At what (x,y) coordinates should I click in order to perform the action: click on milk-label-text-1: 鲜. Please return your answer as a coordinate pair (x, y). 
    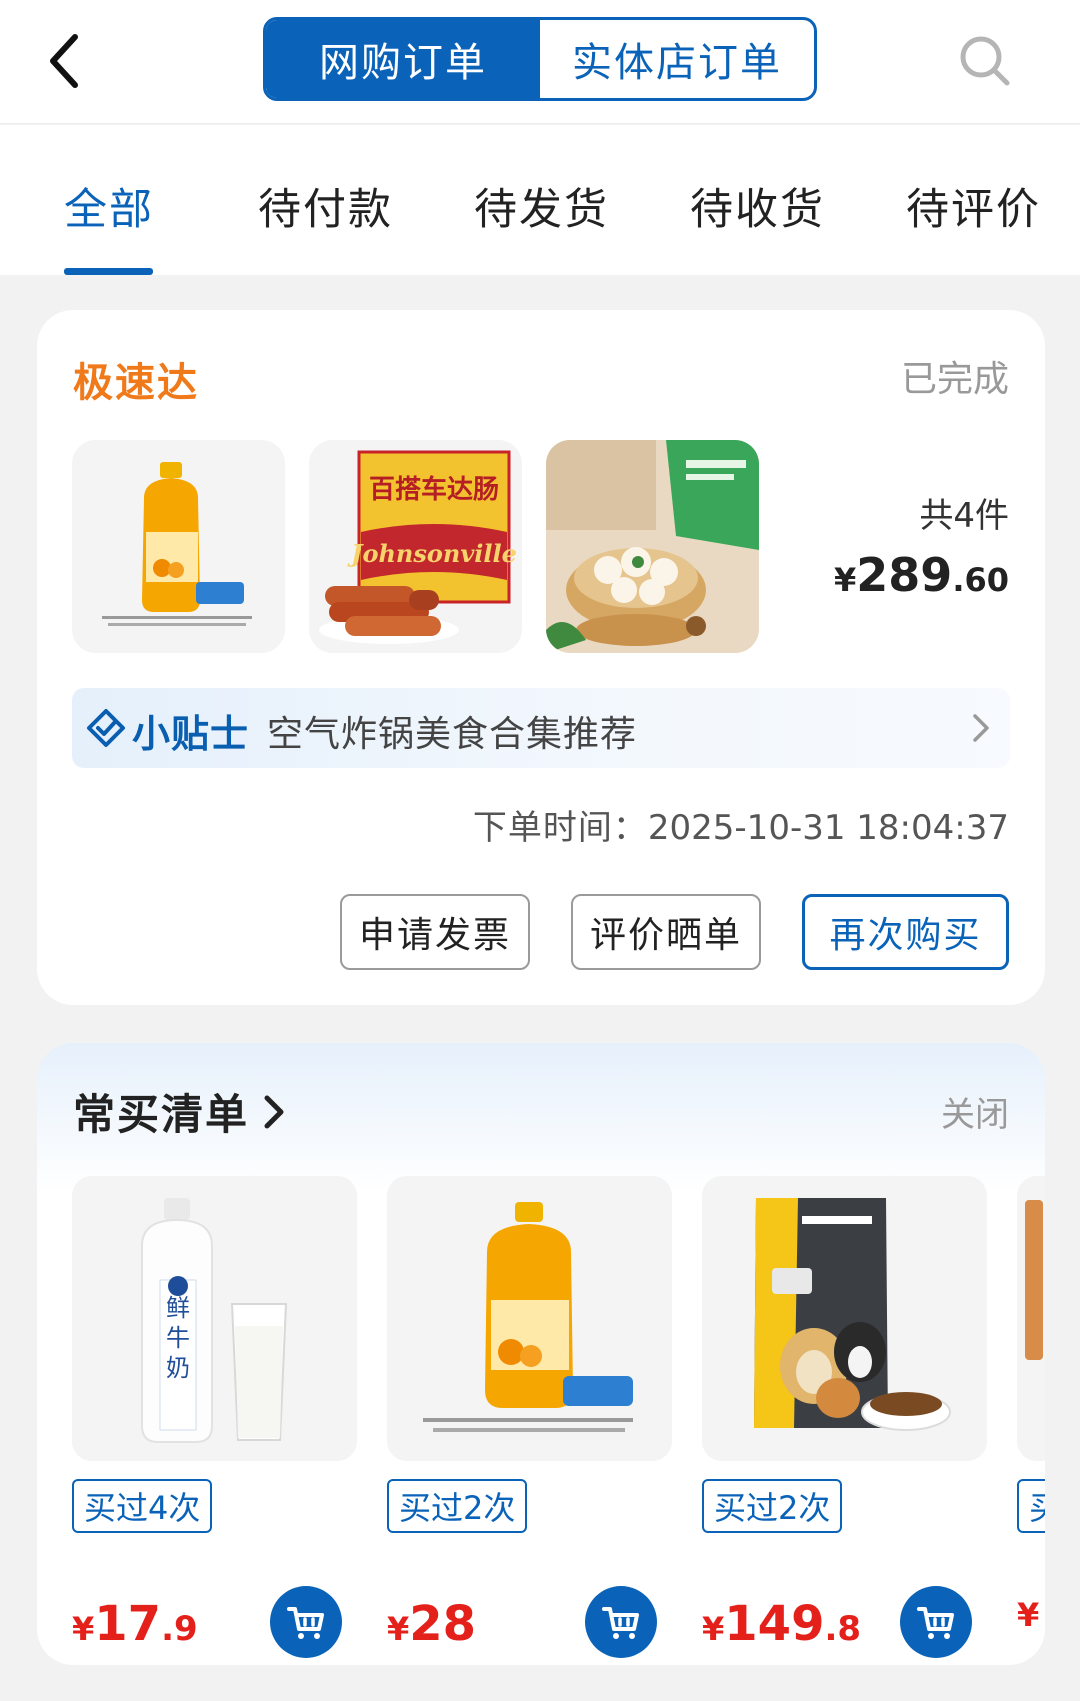
    Looking at the image, I should click on (178, 1308).